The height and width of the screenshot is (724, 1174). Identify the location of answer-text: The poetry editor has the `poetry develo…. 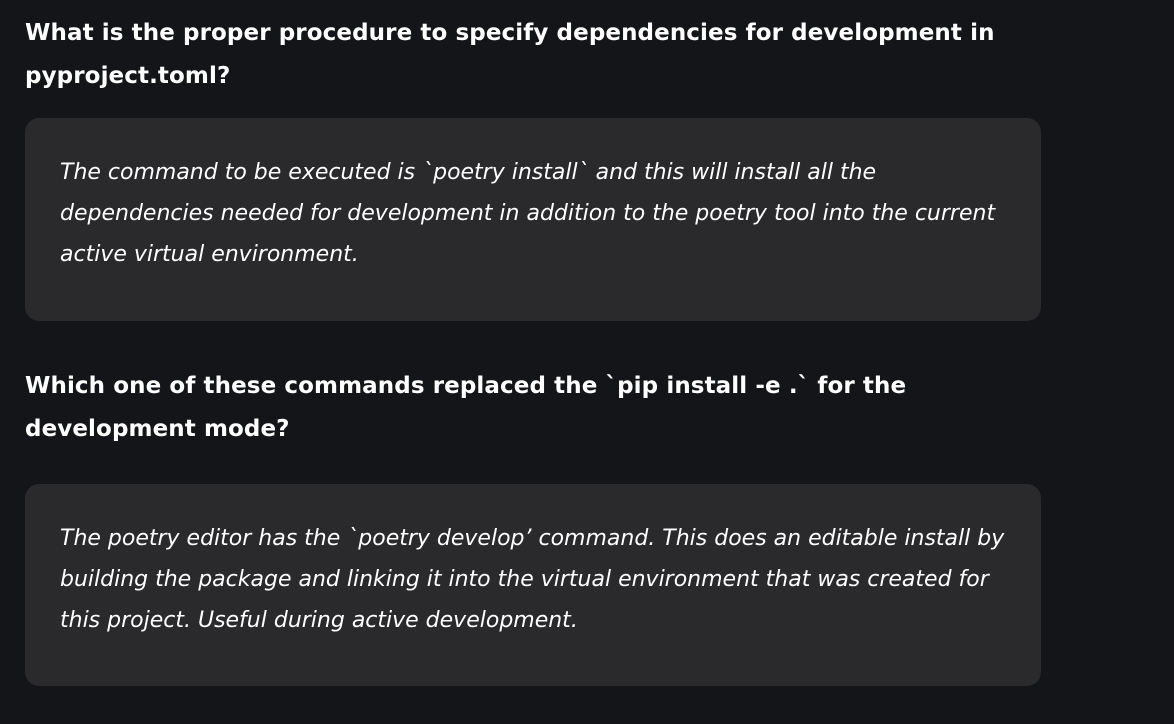
(532, 579).